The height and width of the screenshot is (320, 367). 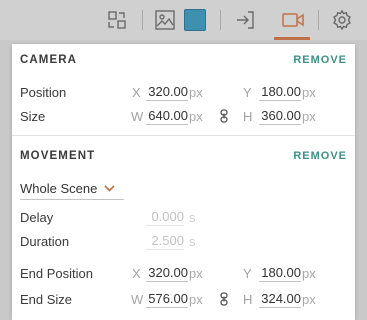 I want to click on camera-remove-button: REMOVE, so click(x=320, y=60).